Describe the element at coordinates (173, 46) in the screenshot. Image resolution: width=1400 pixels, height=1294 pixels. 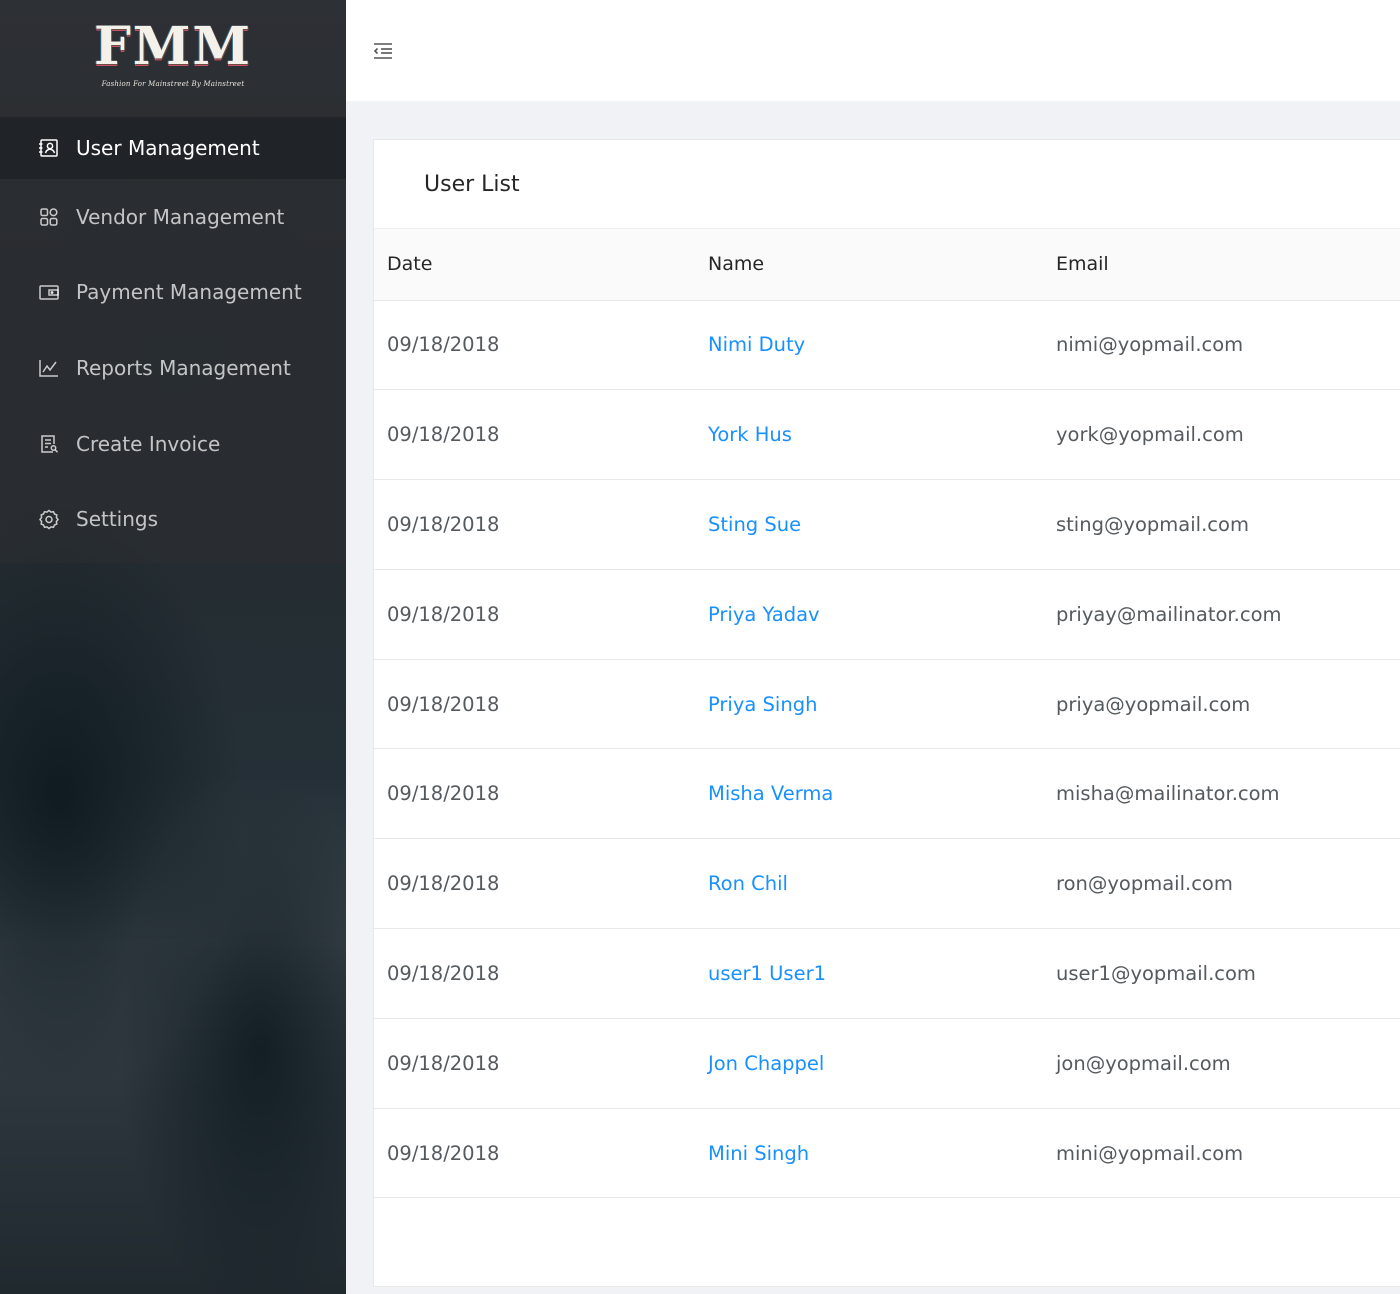
I see `logo-letters: FMM` at that location.